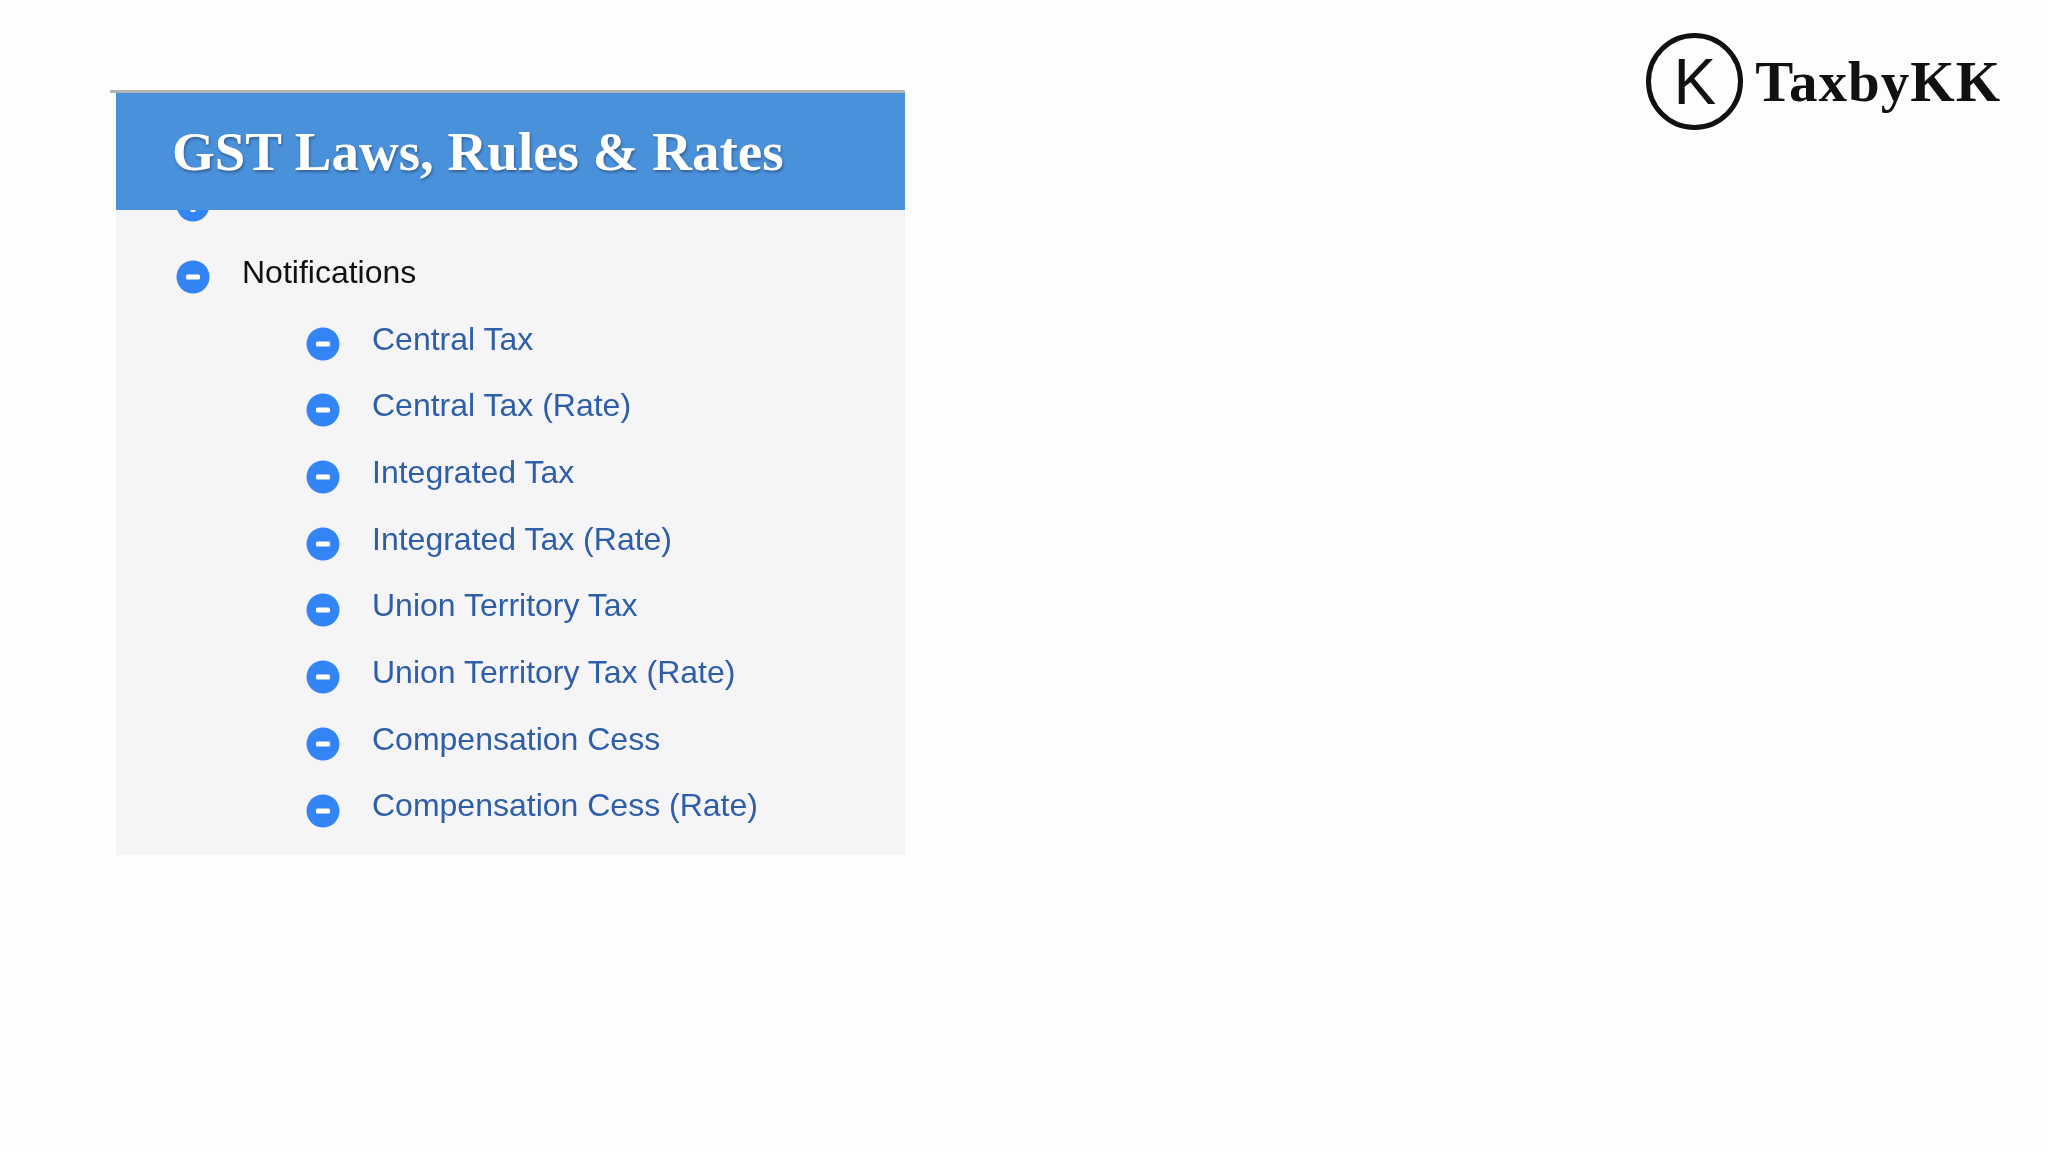  I want to click on tree-link: Compensation Cess (Rate), so click(565, 805).